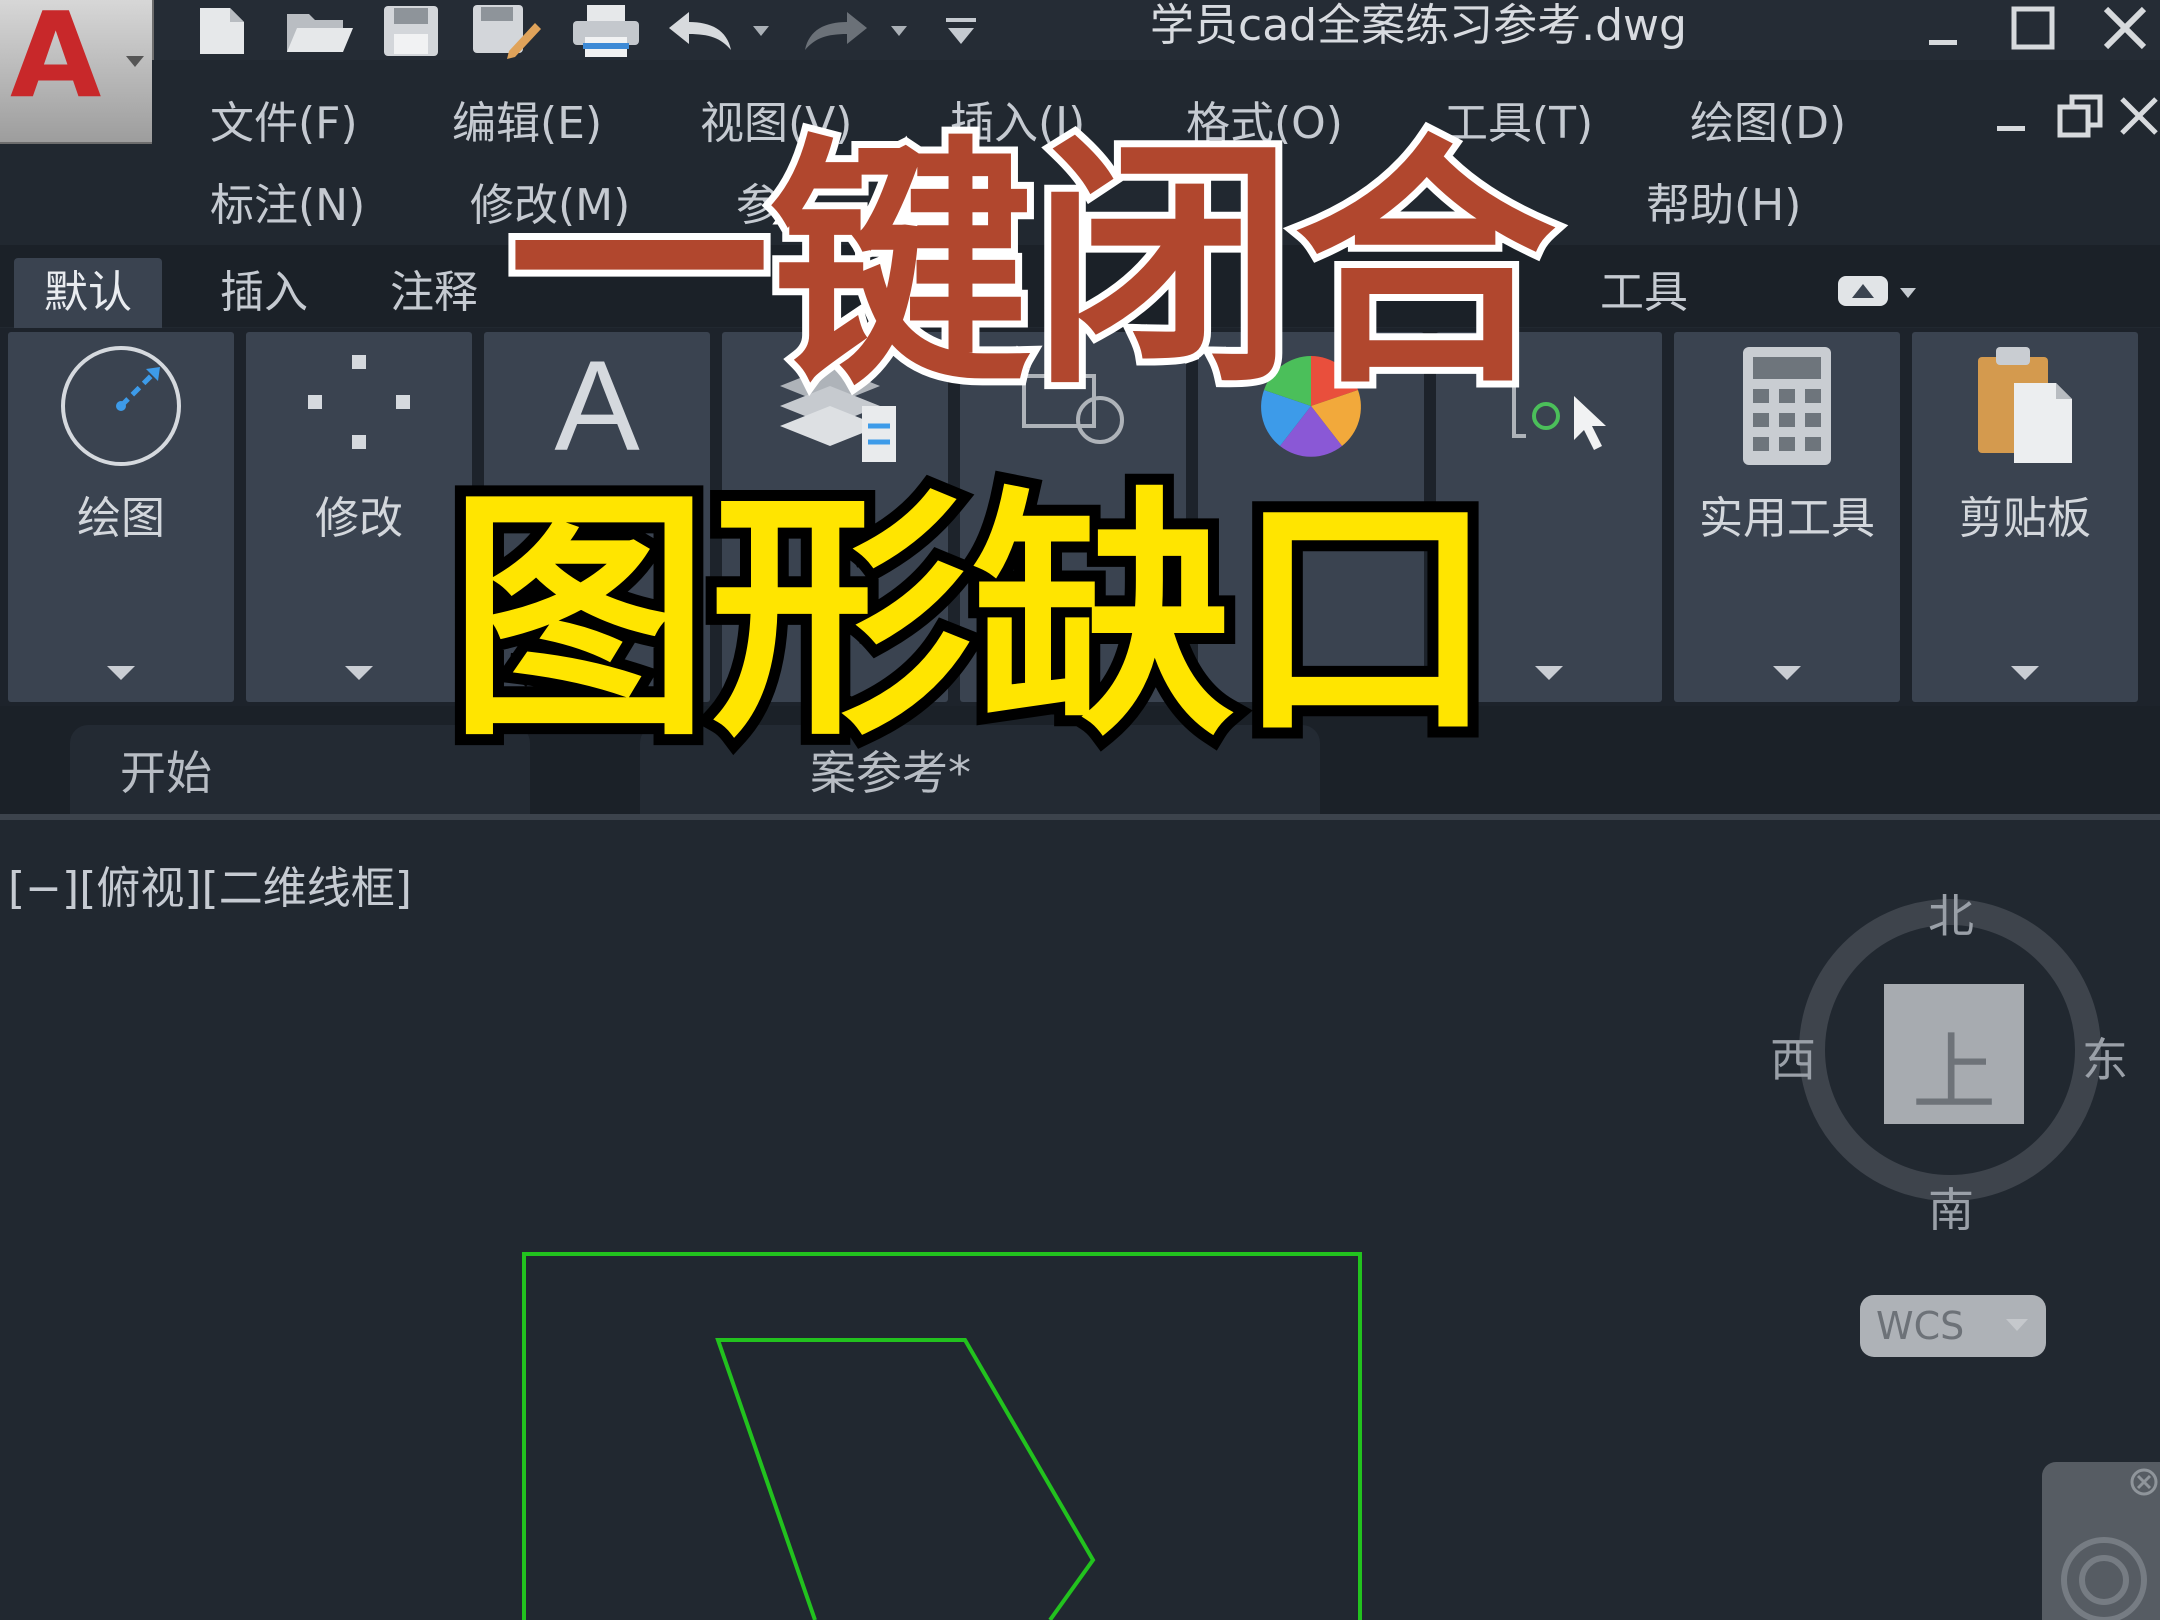 The width and height of the screenshot is (2160, 1620). I want to click on doc-minimize-icon, so click(2011, 116).